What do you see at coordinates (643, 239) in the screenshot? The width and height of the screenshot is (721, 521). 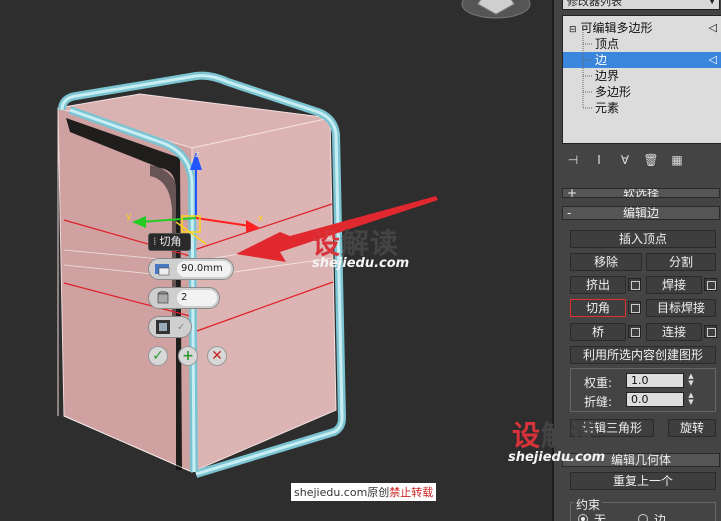 I see `insert-vertex-button: 插入顶点` at bounding box center [643, 239].